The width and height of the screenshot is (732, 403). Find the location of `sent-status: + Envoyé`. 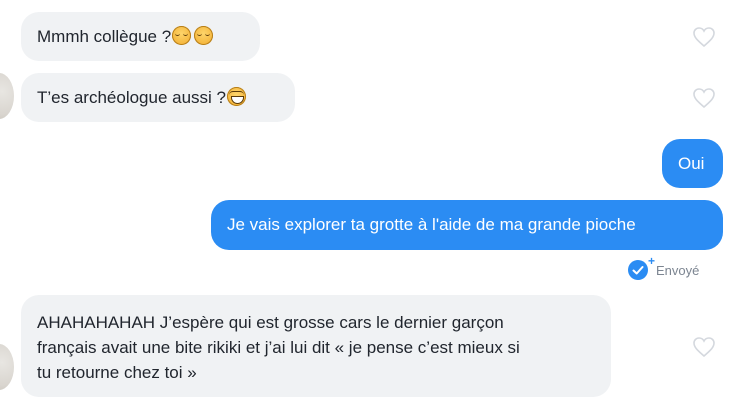

sent-status: + Envoyé is located at coordinates (664, 267).